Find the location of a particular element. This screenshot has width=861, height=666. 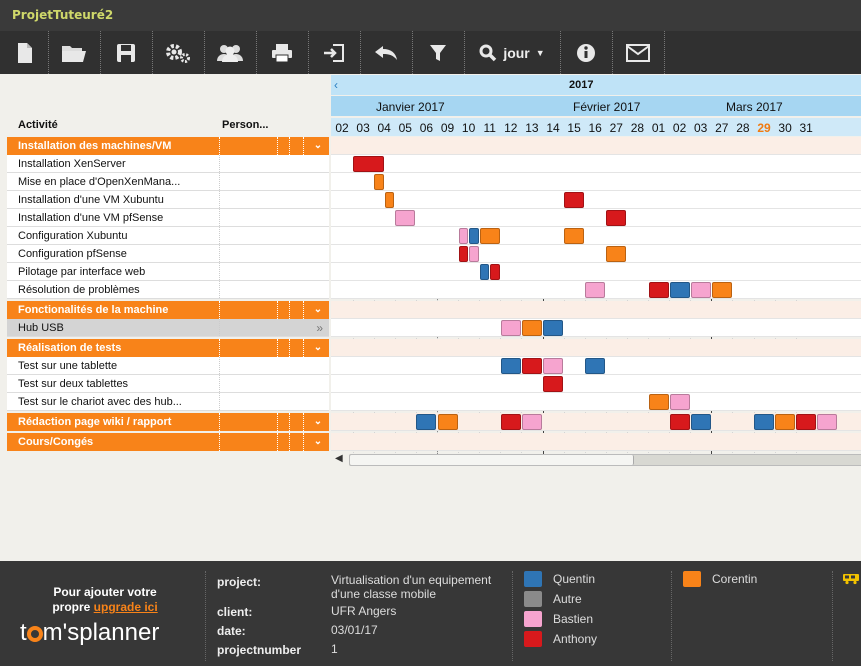

scroll-track is located at coordinates (605, 460).